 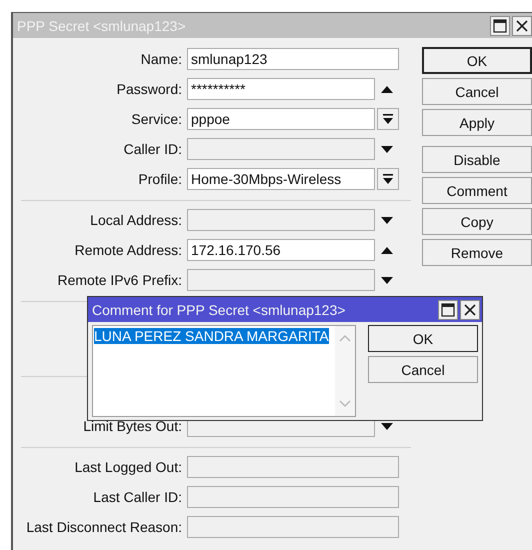 What do you see at coordinates (281, 250) in the screenshot?
I see `input-field: 172.16.170.56` at bounding box center [281, 250].